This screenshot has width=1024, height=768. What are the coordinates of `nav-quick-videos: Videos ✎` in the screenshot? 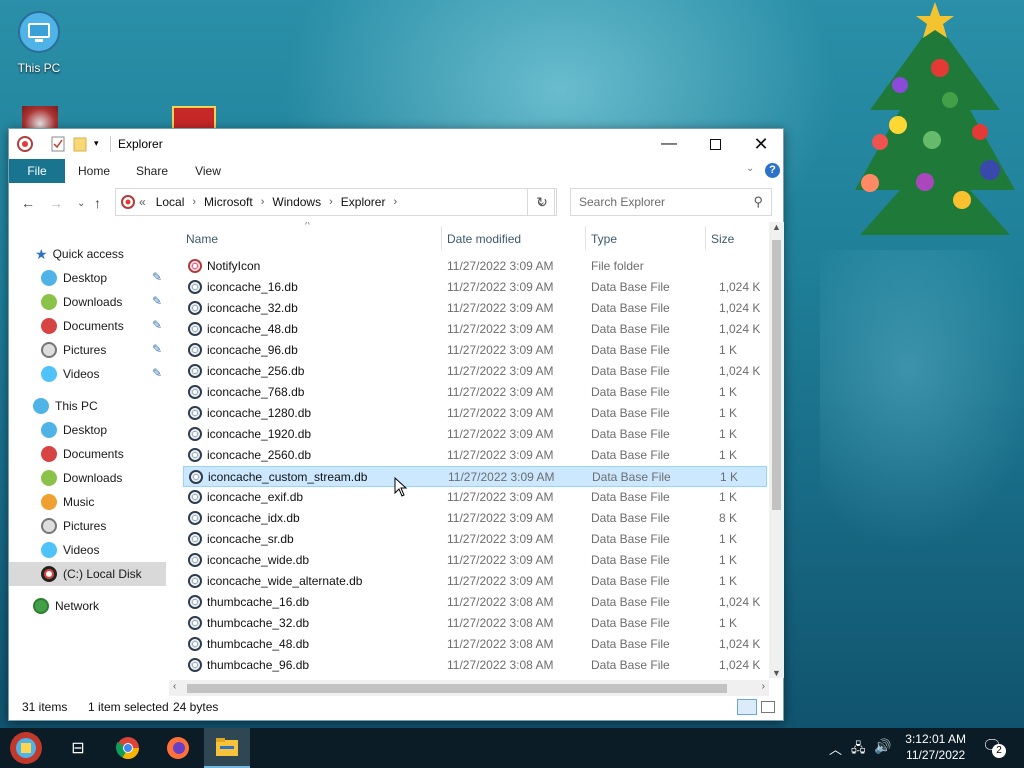 It's located at (87, 374).